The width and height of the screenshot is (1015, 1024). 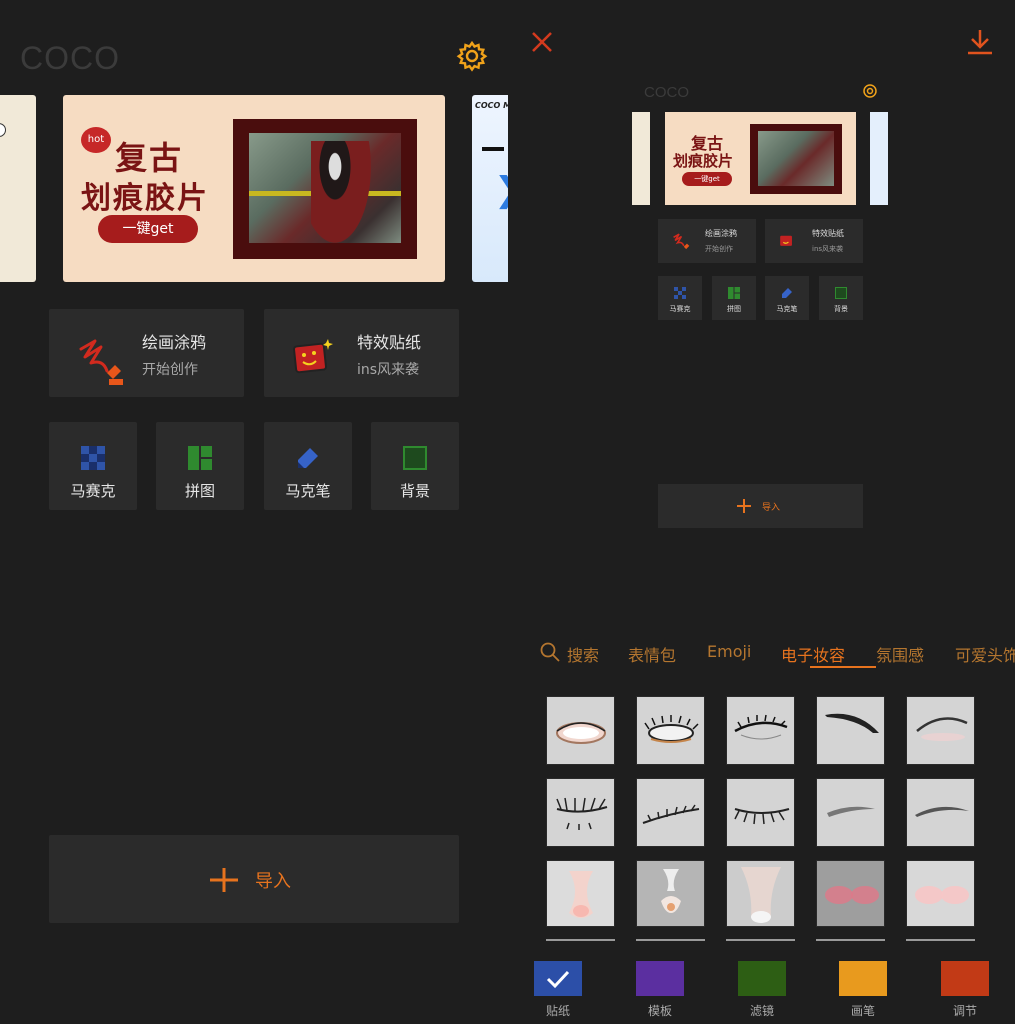 What do you see at coordinates (583, 654) in the screenshot?
I see `tab-search: 搜索` at bounding box center [583, 654].